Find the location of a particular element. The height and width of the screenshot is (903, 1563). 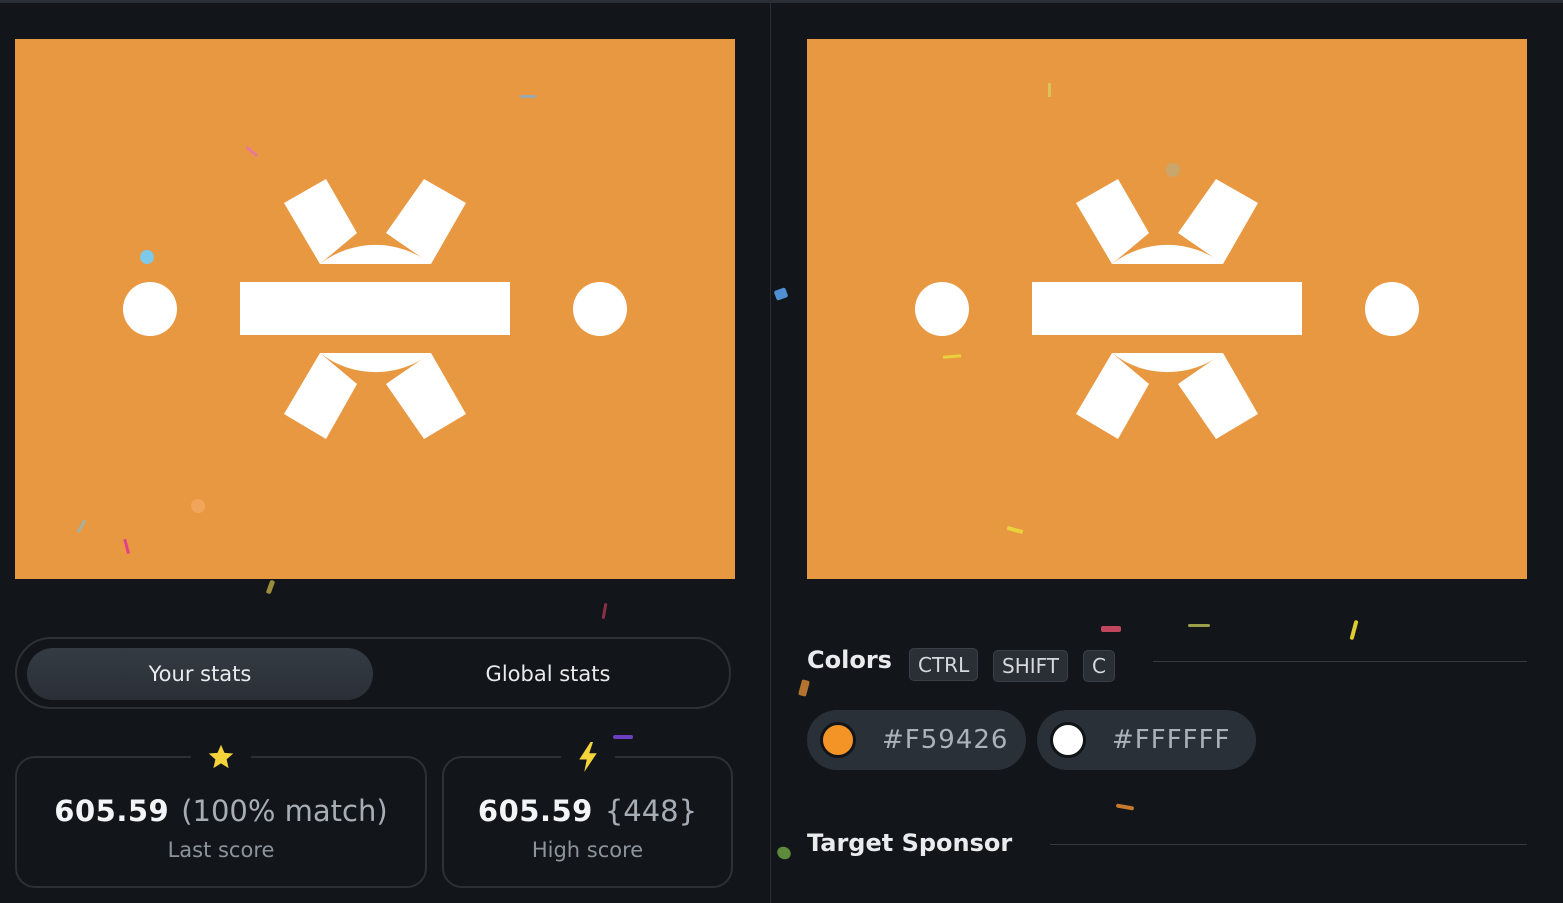

right-dot is located at coordinates (600, 309).